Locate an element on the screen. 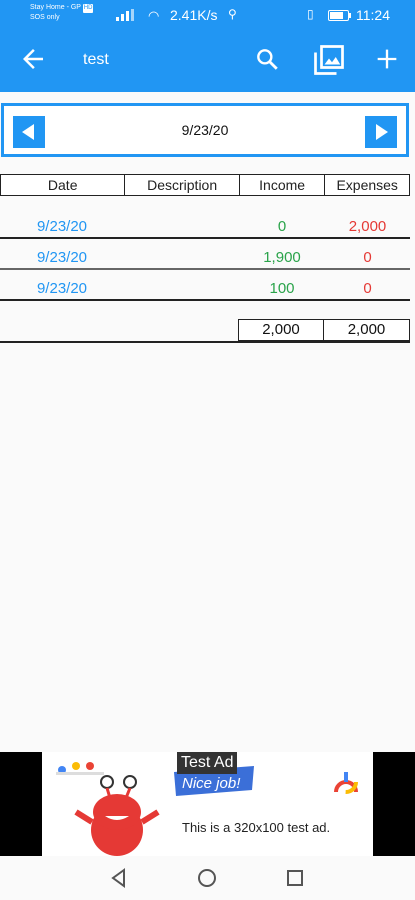  next-date-button is located at coordinates (381, 132).